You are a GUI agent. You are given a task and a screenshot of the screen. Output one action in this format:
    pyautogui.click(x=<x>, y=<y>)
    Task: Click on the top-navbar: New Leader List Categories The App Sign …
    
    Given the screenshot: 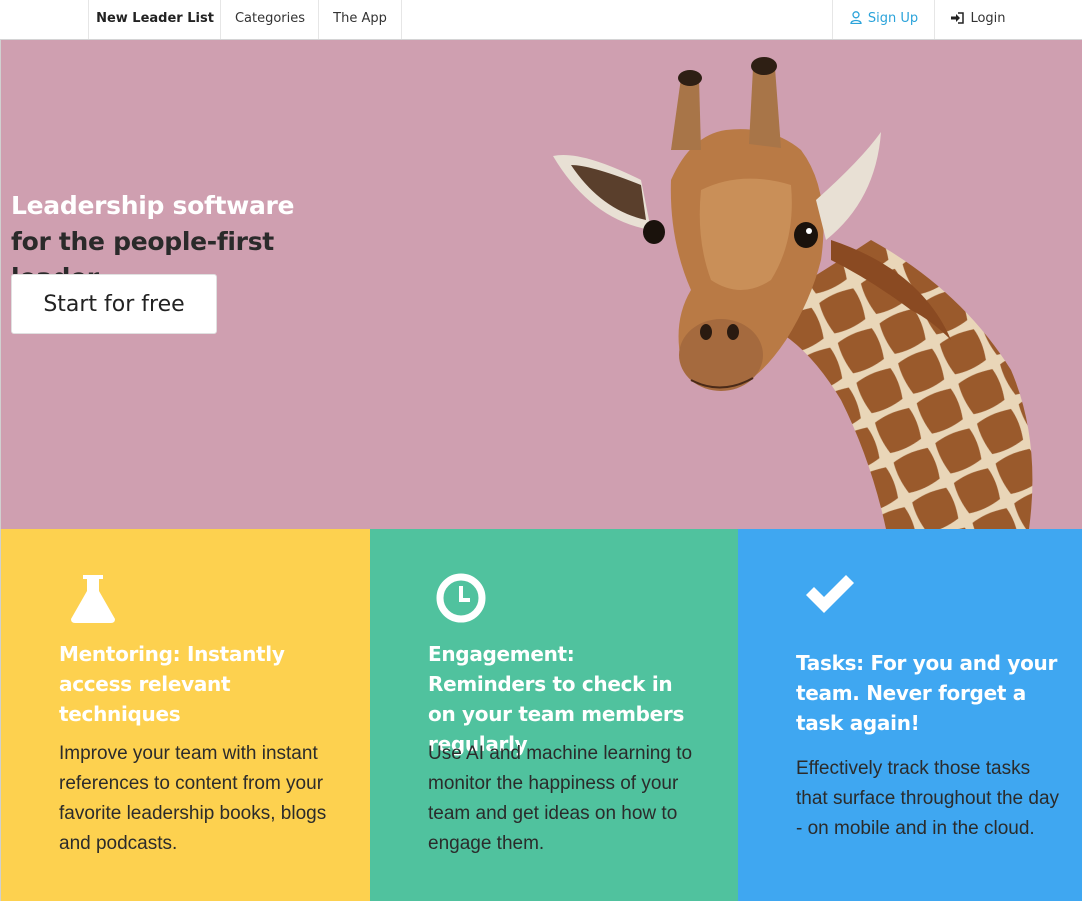 What is the action you would take?
    pyautogui.click(x=541, y=20)
    